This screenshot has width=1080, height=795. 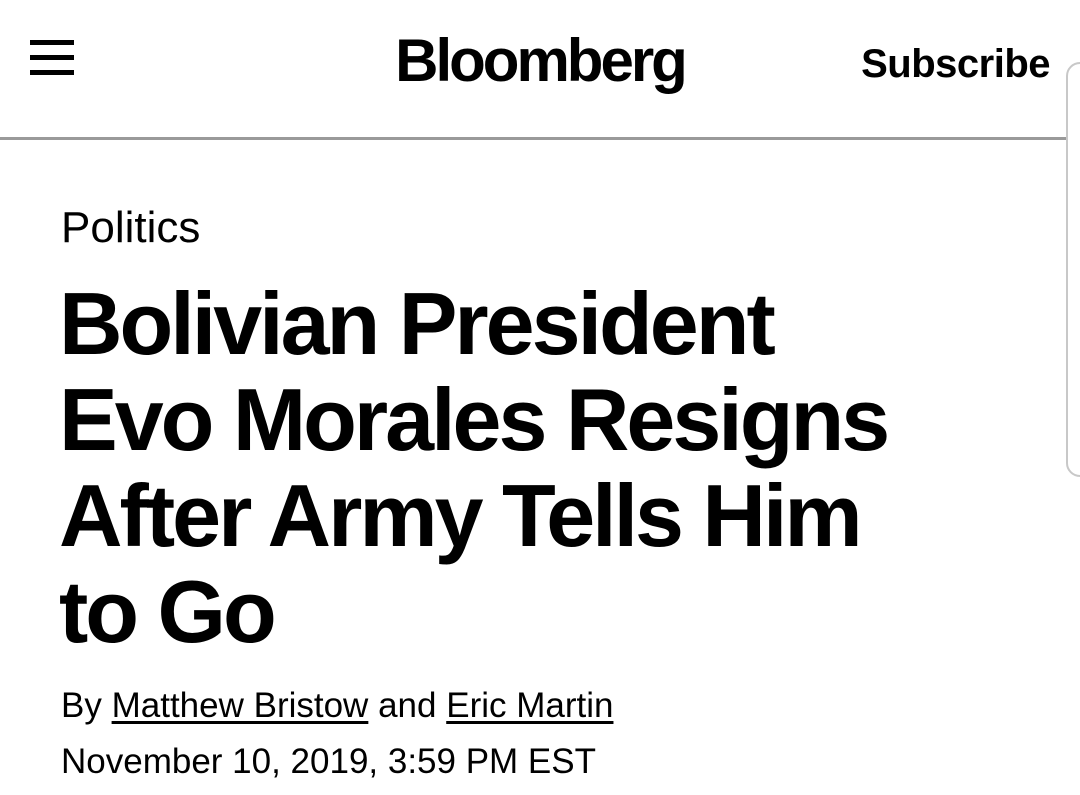 What do you see at coordinates (130, 228) in the screenshot?
I see `section-label: Politics` at bounding box center [130, 228].